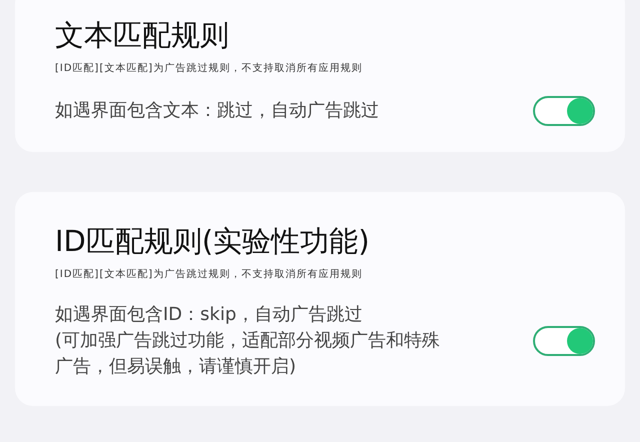  Describe the element at coordinates (208, 315) in the screenshot. I see `rule-description: 如遇界面包含ID：skip，自动广告跳过` at that location.